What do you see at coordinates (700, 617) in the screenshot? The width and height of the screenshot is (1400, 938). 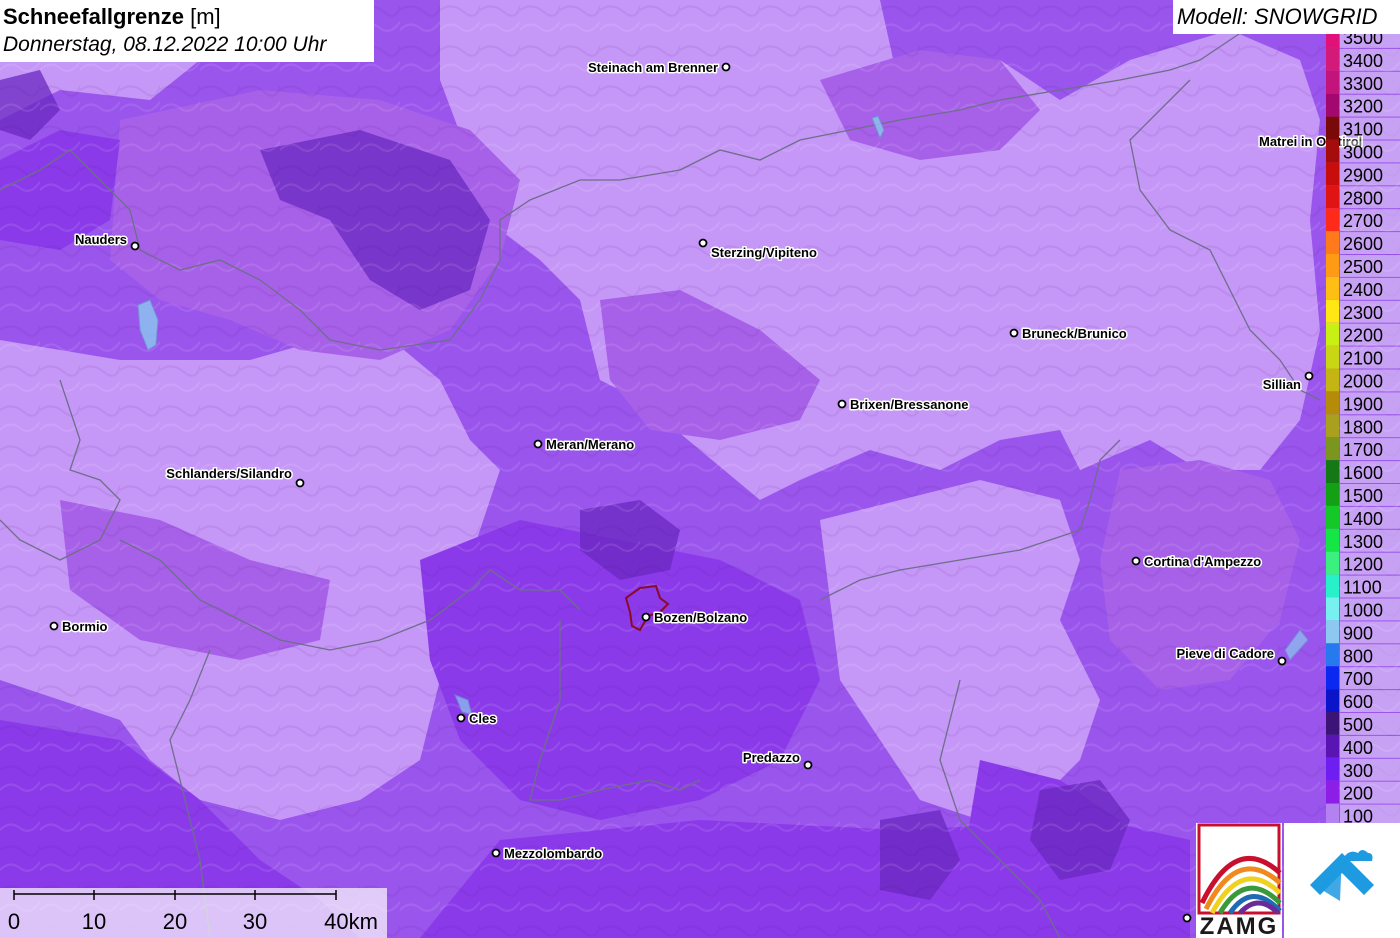 I see `town-label: Bozen/Bolzano` at bounding box center [700, 617].